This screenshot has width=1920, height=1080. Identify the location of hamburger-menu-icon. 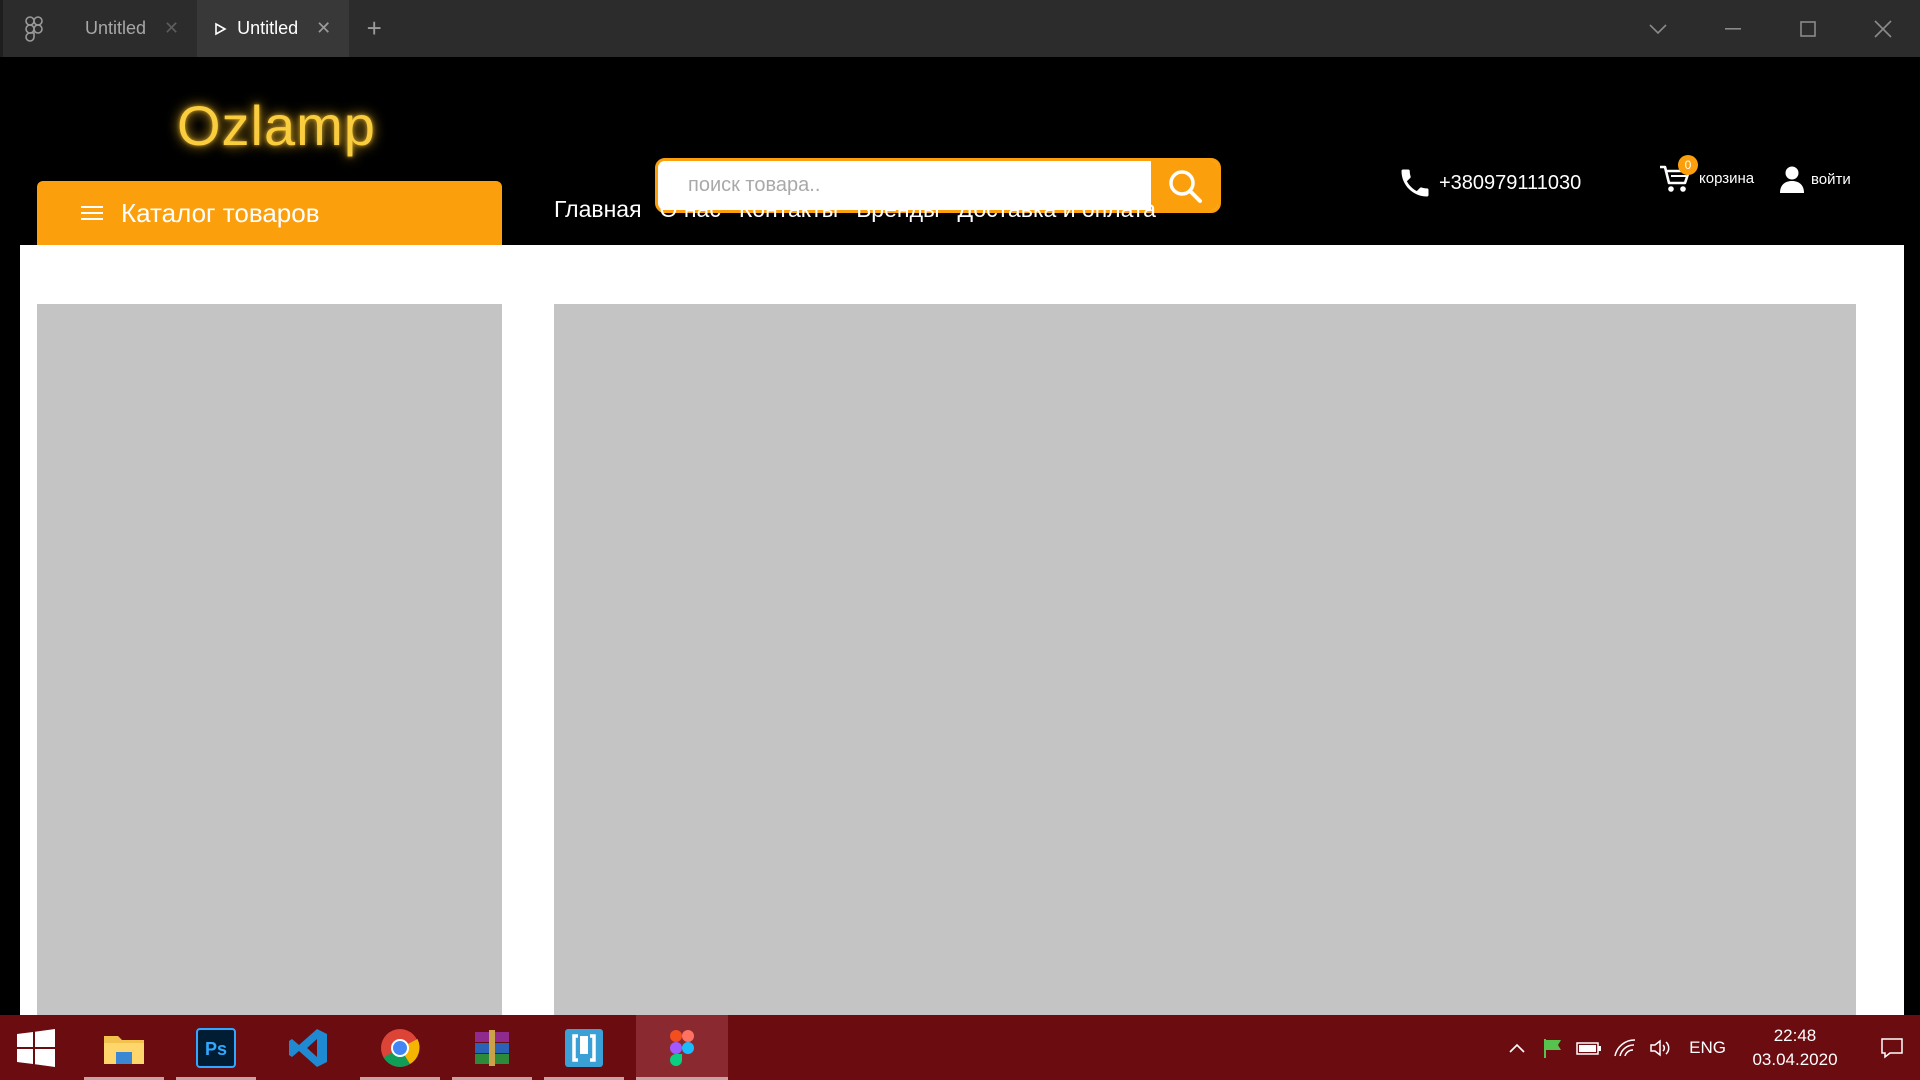
(92, 213).